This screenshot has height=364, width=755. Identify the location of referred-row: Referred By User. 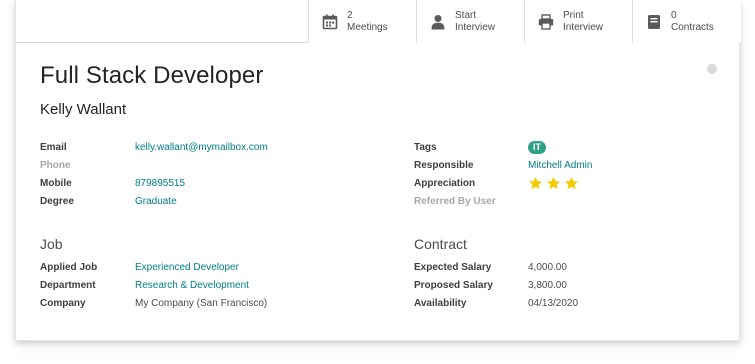
(503, 201).